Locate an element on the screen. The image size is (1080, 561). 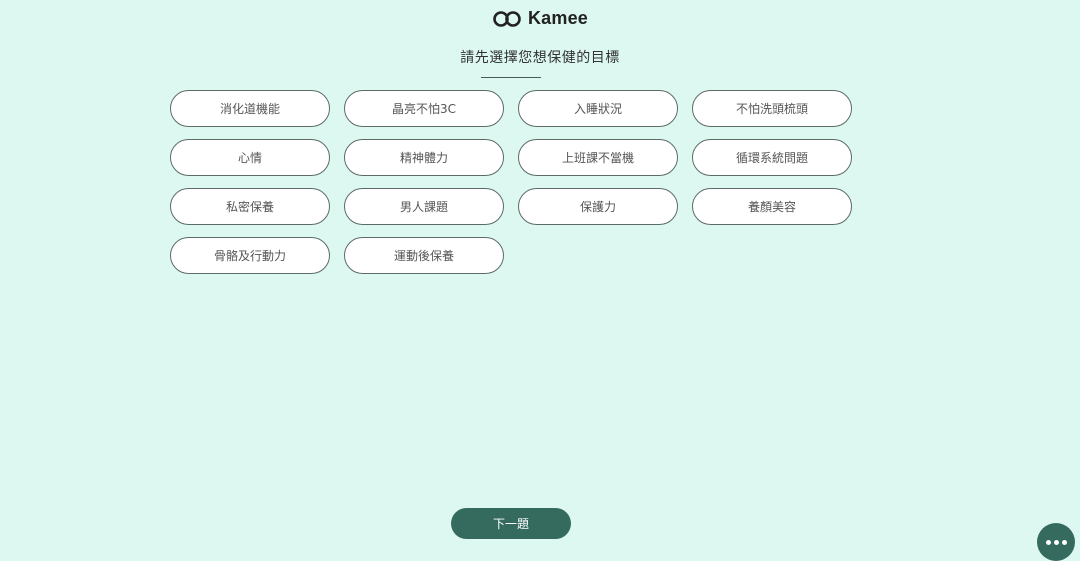
title-divider is located at coordinates (511, 77).